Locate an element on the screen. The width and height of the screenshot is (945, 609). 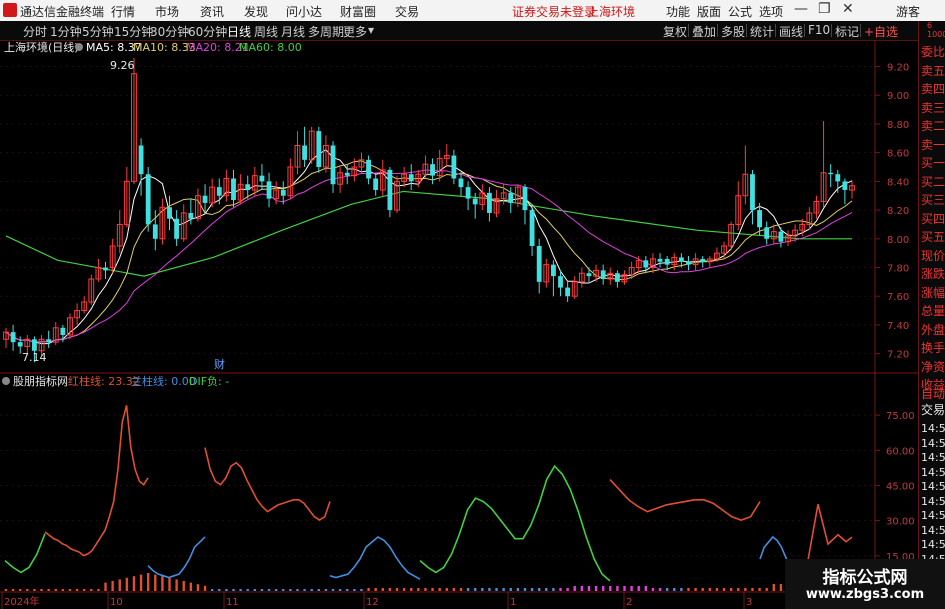
period-more: 更多 is located at coordinates (355, 31).